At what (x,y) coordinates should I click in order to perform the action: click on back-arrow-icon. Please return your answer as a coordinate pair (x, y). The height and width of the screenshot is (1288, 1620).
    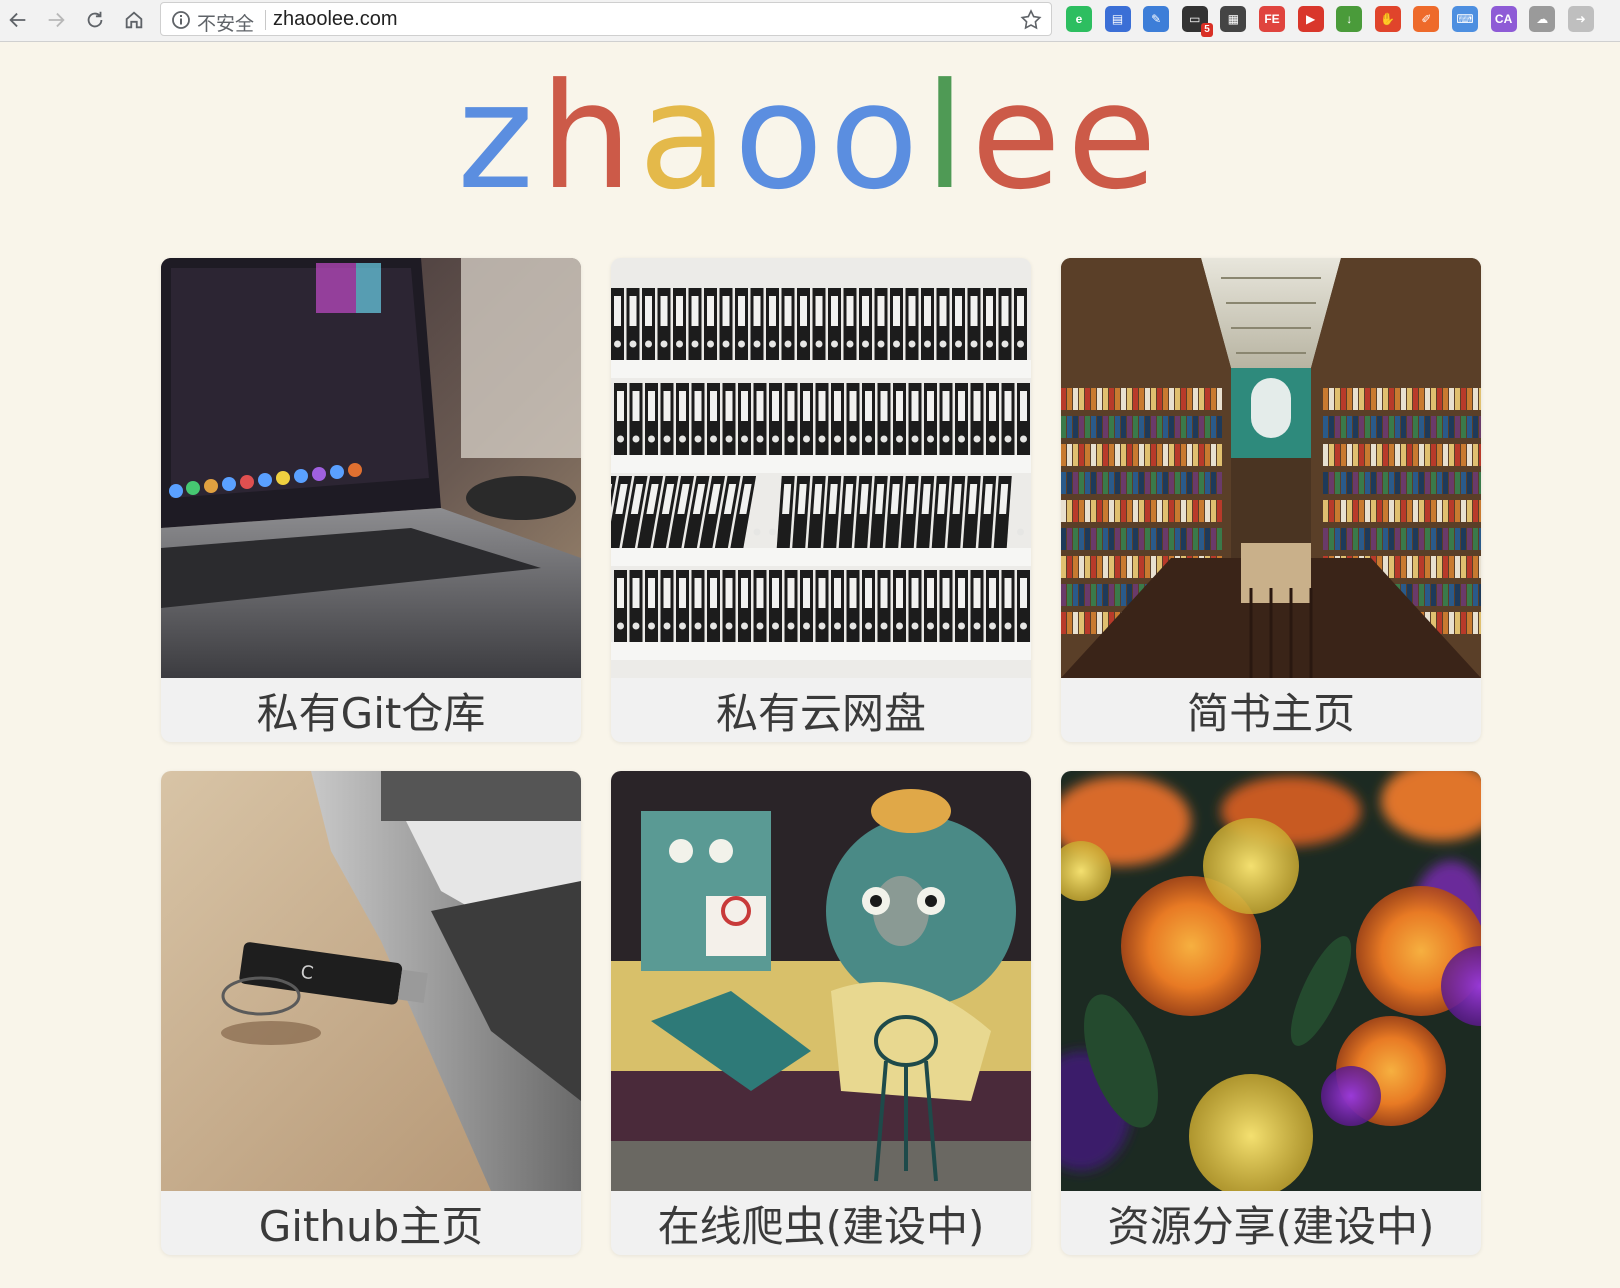
    Looking at the image, I should click on (18, 20).